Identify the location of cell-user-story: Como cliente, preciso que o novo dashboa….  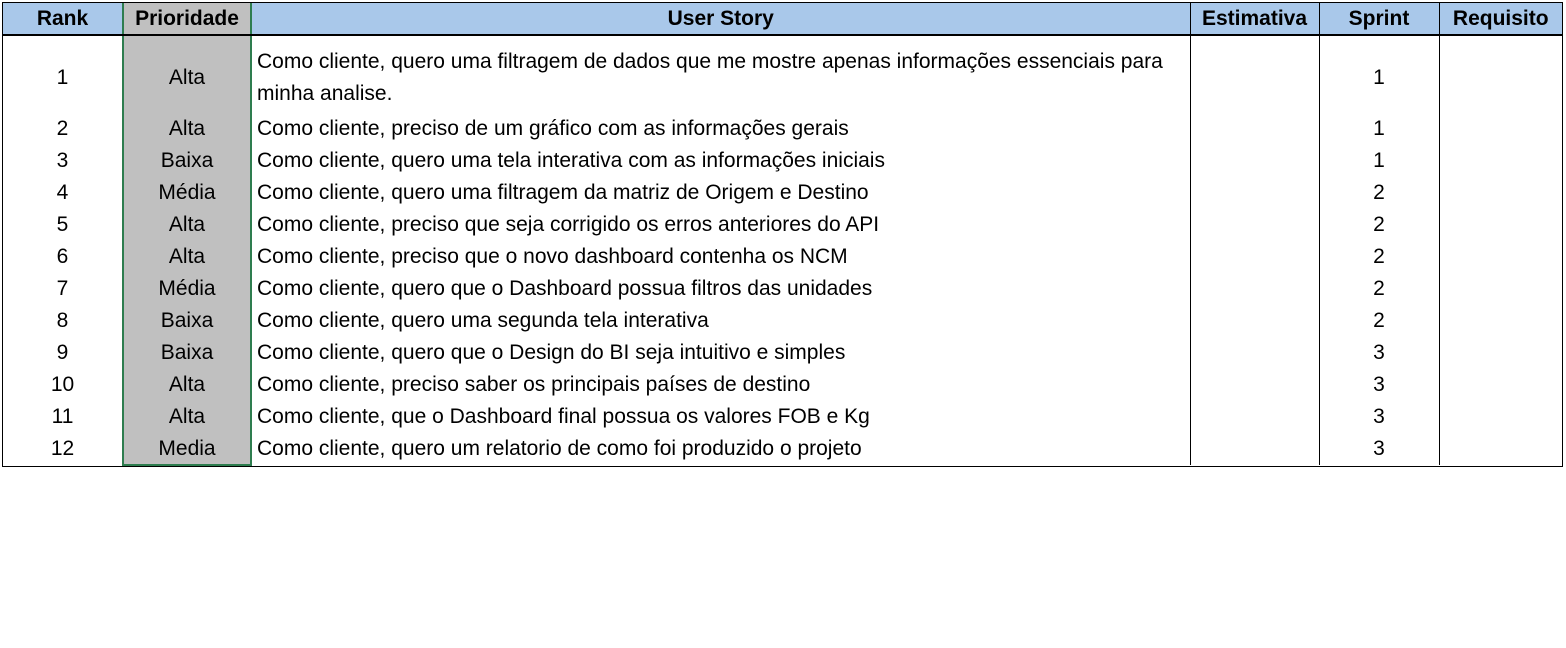
(721, 257).